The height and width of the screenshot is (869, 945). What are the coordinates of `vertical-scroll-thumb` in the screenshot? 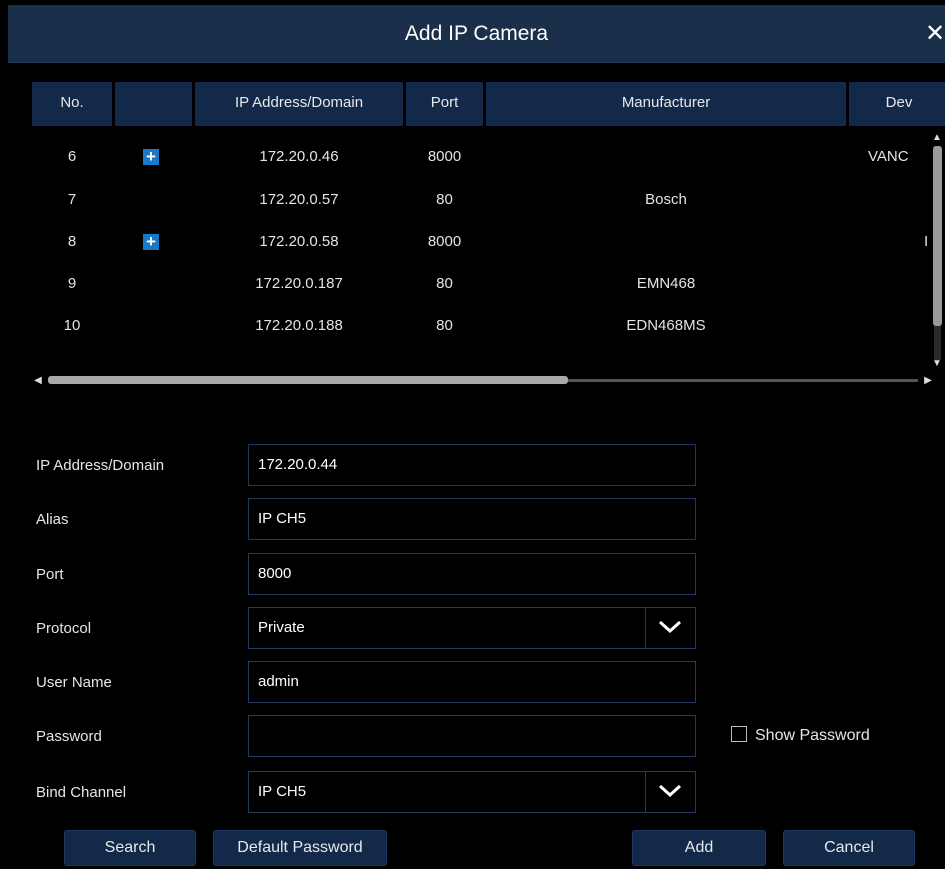 It's located at (937, 236).